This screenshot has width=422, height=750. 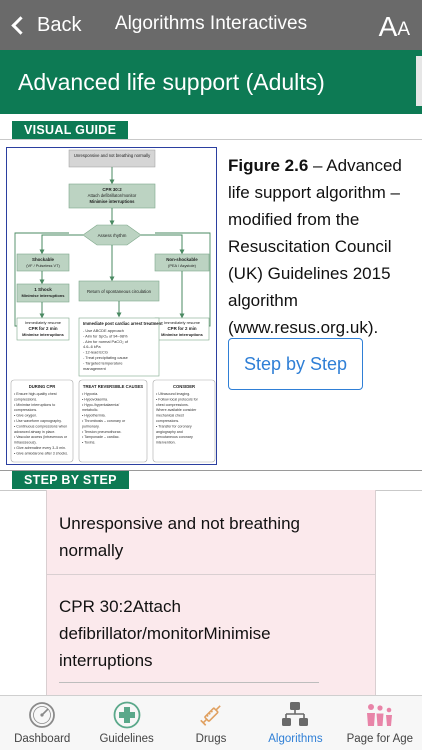 What do you see at coordinates (94, 416) in the screenshot?
I see `diagram-treat-item: • Hypothermia.` at bounding box center [94, 416].